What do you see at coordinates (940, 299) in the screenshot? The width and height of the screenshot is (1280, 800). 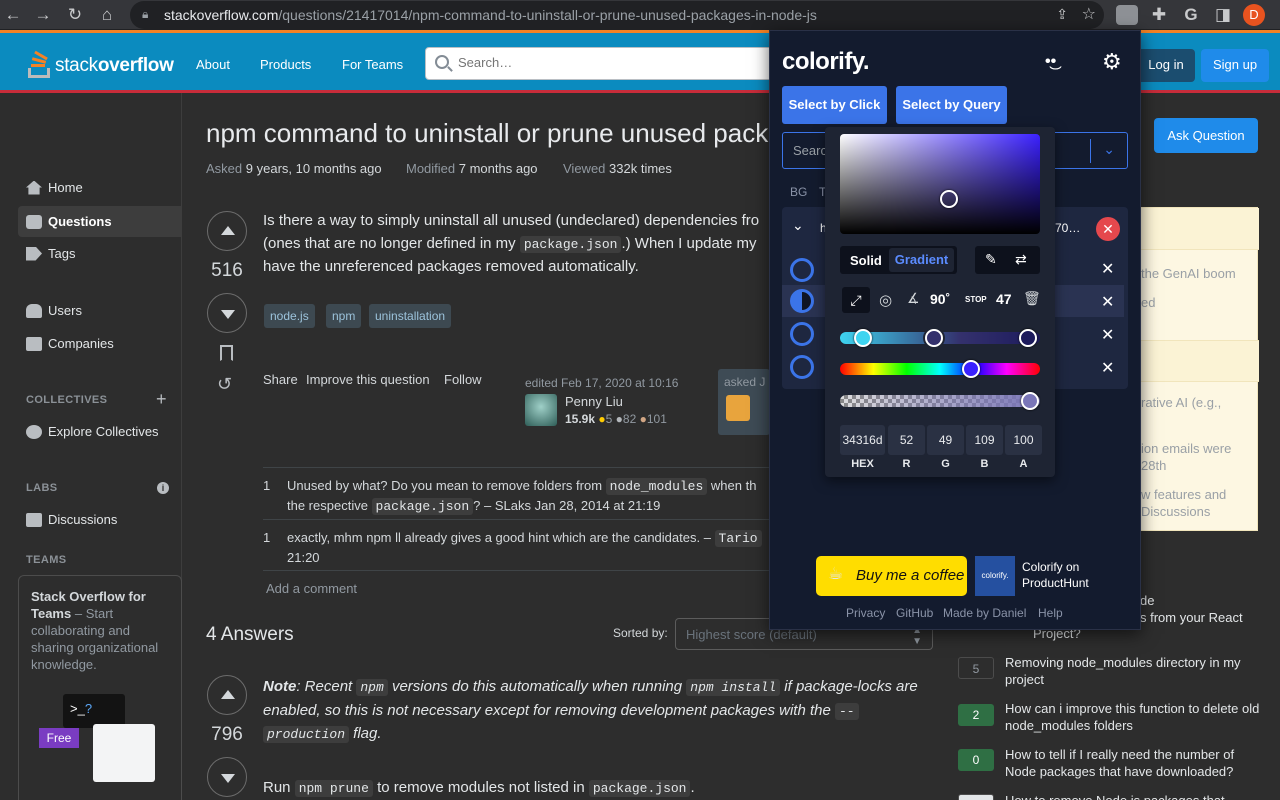 I see `angle-value: 90˚` at bounding box center [940, 299].